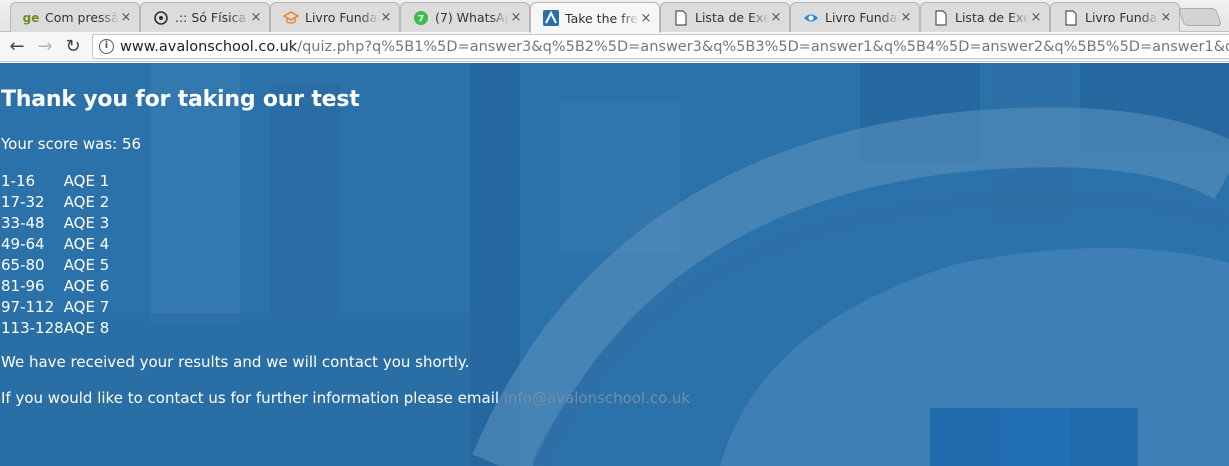  Describe the element at coordinates (86, 202) in the screenshot. I see `aqe-level-cell: AQE 2` at that location.